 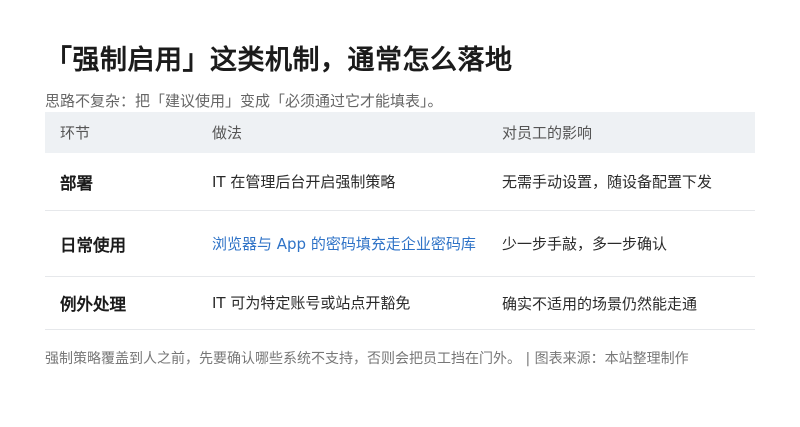 What do you see at coordinates (304, 181) in the screenshot?
I see `cell-method: IT 在管理后台开启强制策略` at bounding box center [304, 181].